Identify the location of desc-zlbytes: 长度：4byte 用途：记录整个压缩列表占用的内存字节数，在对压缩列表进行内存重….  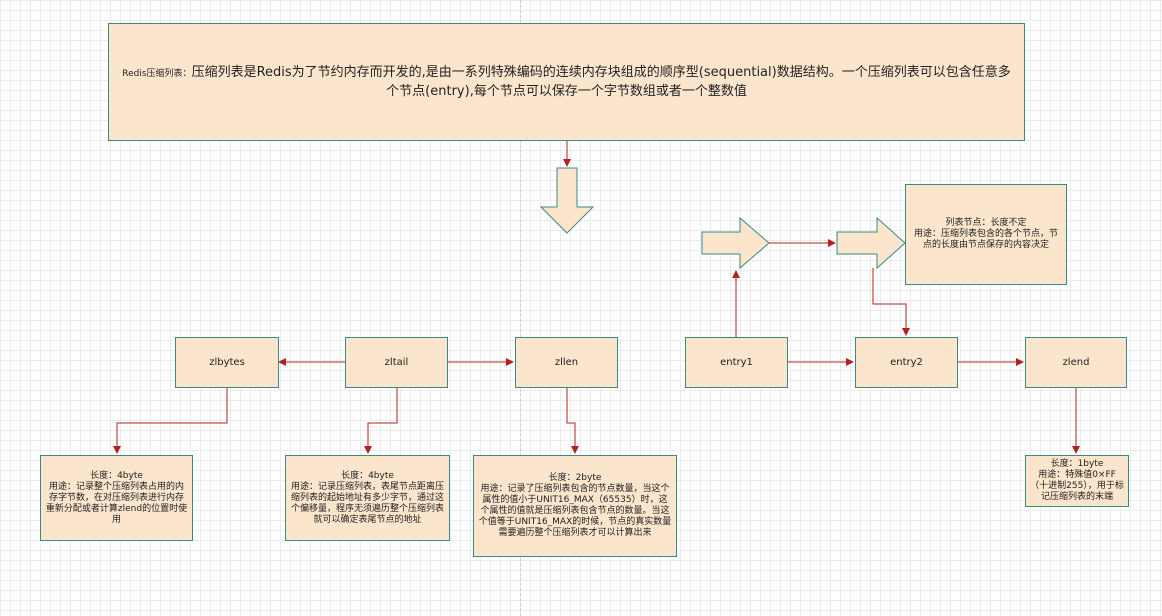
(116, 498).